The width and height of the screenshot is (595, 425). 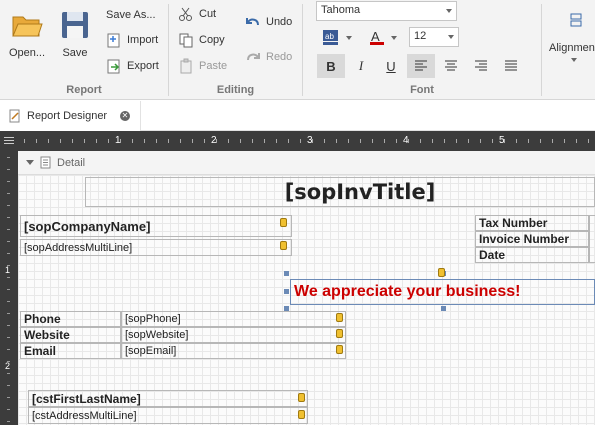 I want to click on italic-button: I, so click(x=361, y=66).